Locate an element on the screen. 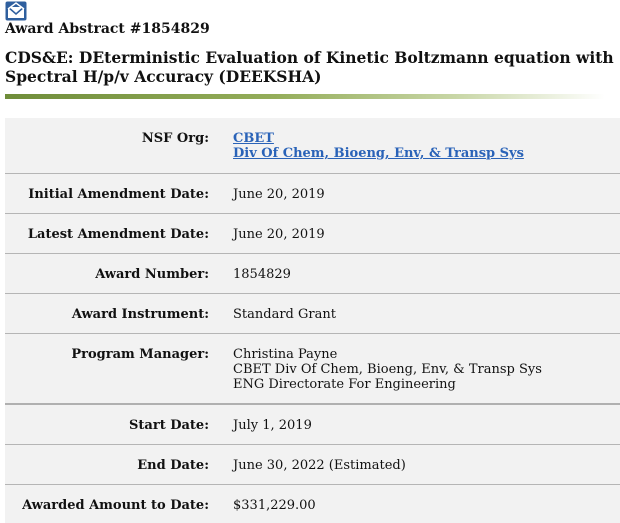 This screenshot has height=523, width=620. cbet-link: CBET is located at coordinates (378, 138).